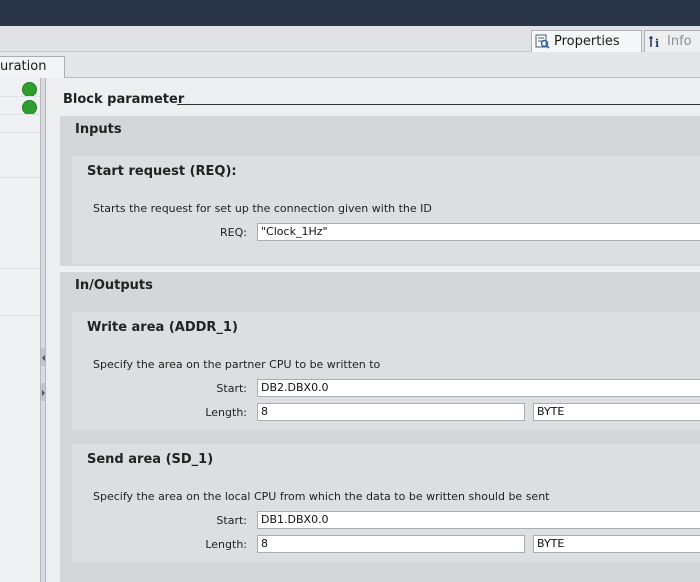 Image resolution: width=700 pixels, height=582 pixels. I want to click on page-title: Block parameter, so click(124, 99).